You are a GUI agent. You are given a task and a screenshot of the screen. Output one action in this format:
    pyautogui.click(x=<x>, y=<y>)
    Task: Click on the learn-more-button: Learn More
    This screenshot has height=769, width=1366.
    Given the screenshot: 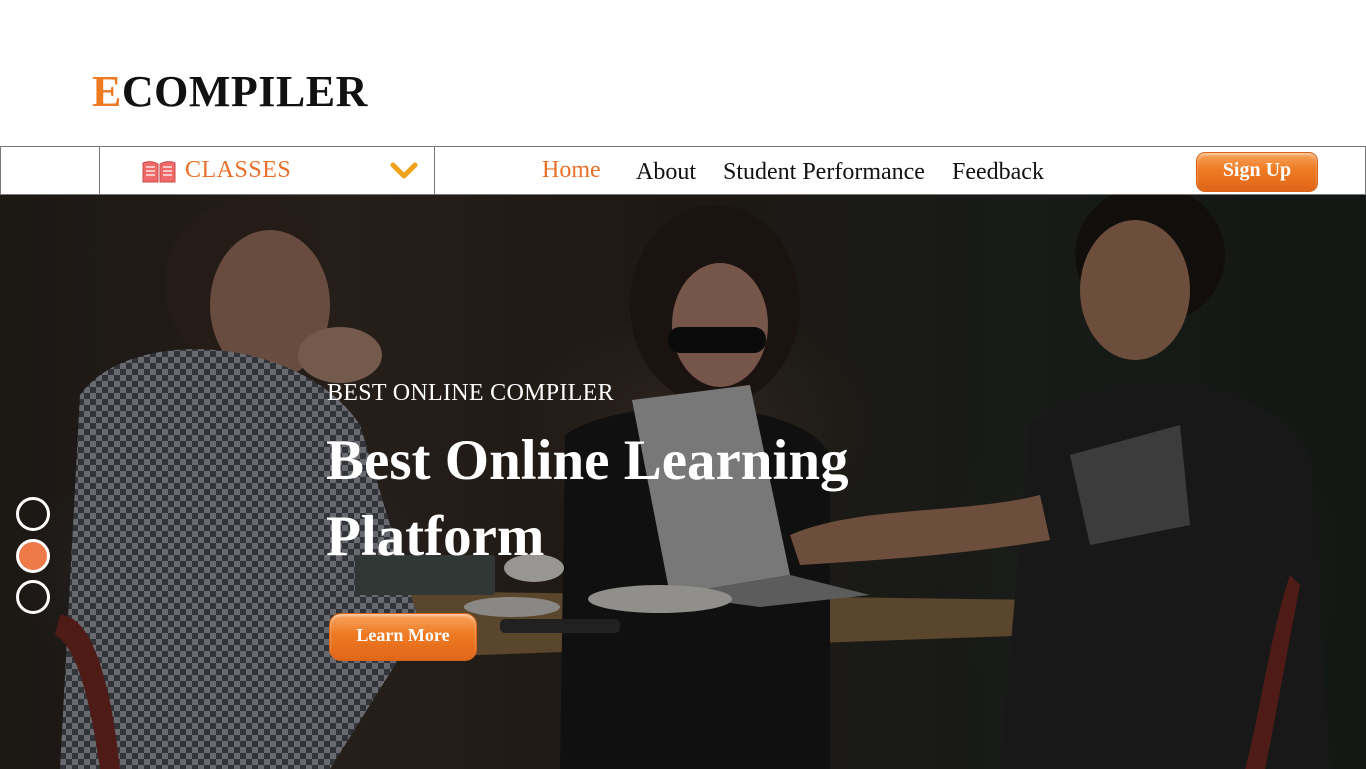 What is the action you would take?
    pyautogui.click(x=403, y=637)
    